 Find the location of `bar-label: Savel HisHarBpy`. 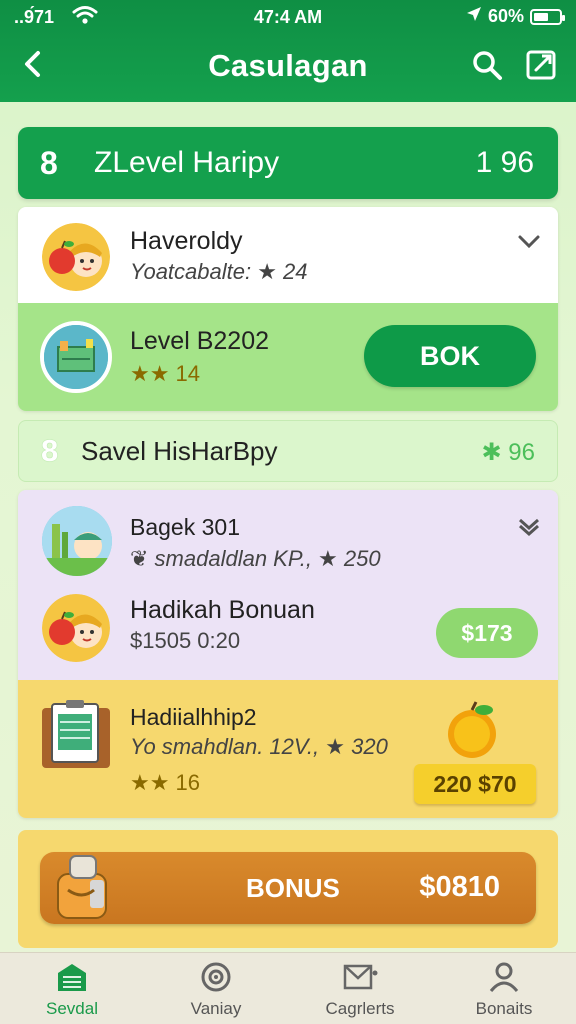

bar-label: Savel HisHarBpy is located at coordinates (179, 451).